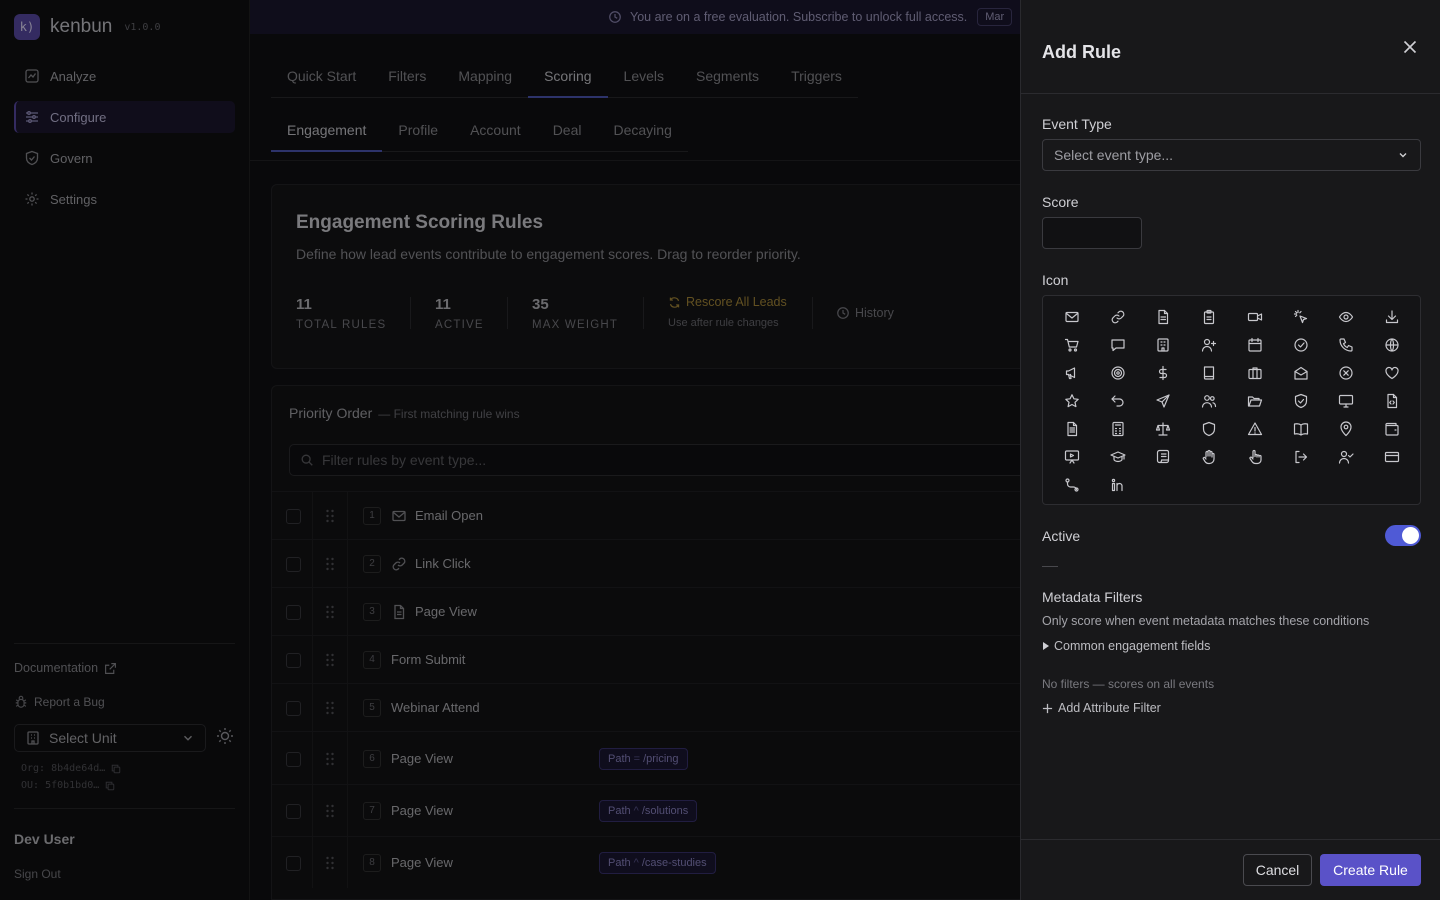 This screenshot has height=900, width=1440. Describe the element at coordinates (1346, 373) in the screenshot. I see `x-circle-icon` at that location.